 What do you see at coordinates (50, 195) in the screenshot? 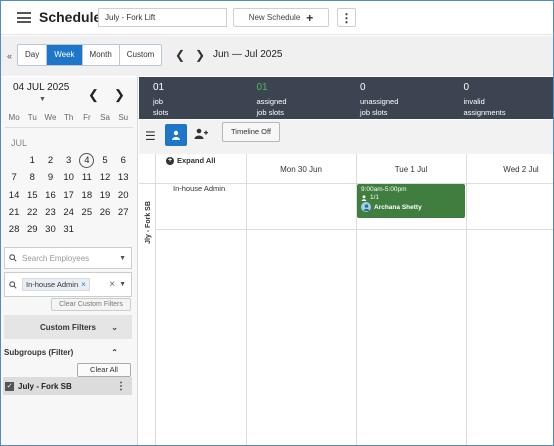
I see `calendar-day: 16` at bounding box center [50, 195].